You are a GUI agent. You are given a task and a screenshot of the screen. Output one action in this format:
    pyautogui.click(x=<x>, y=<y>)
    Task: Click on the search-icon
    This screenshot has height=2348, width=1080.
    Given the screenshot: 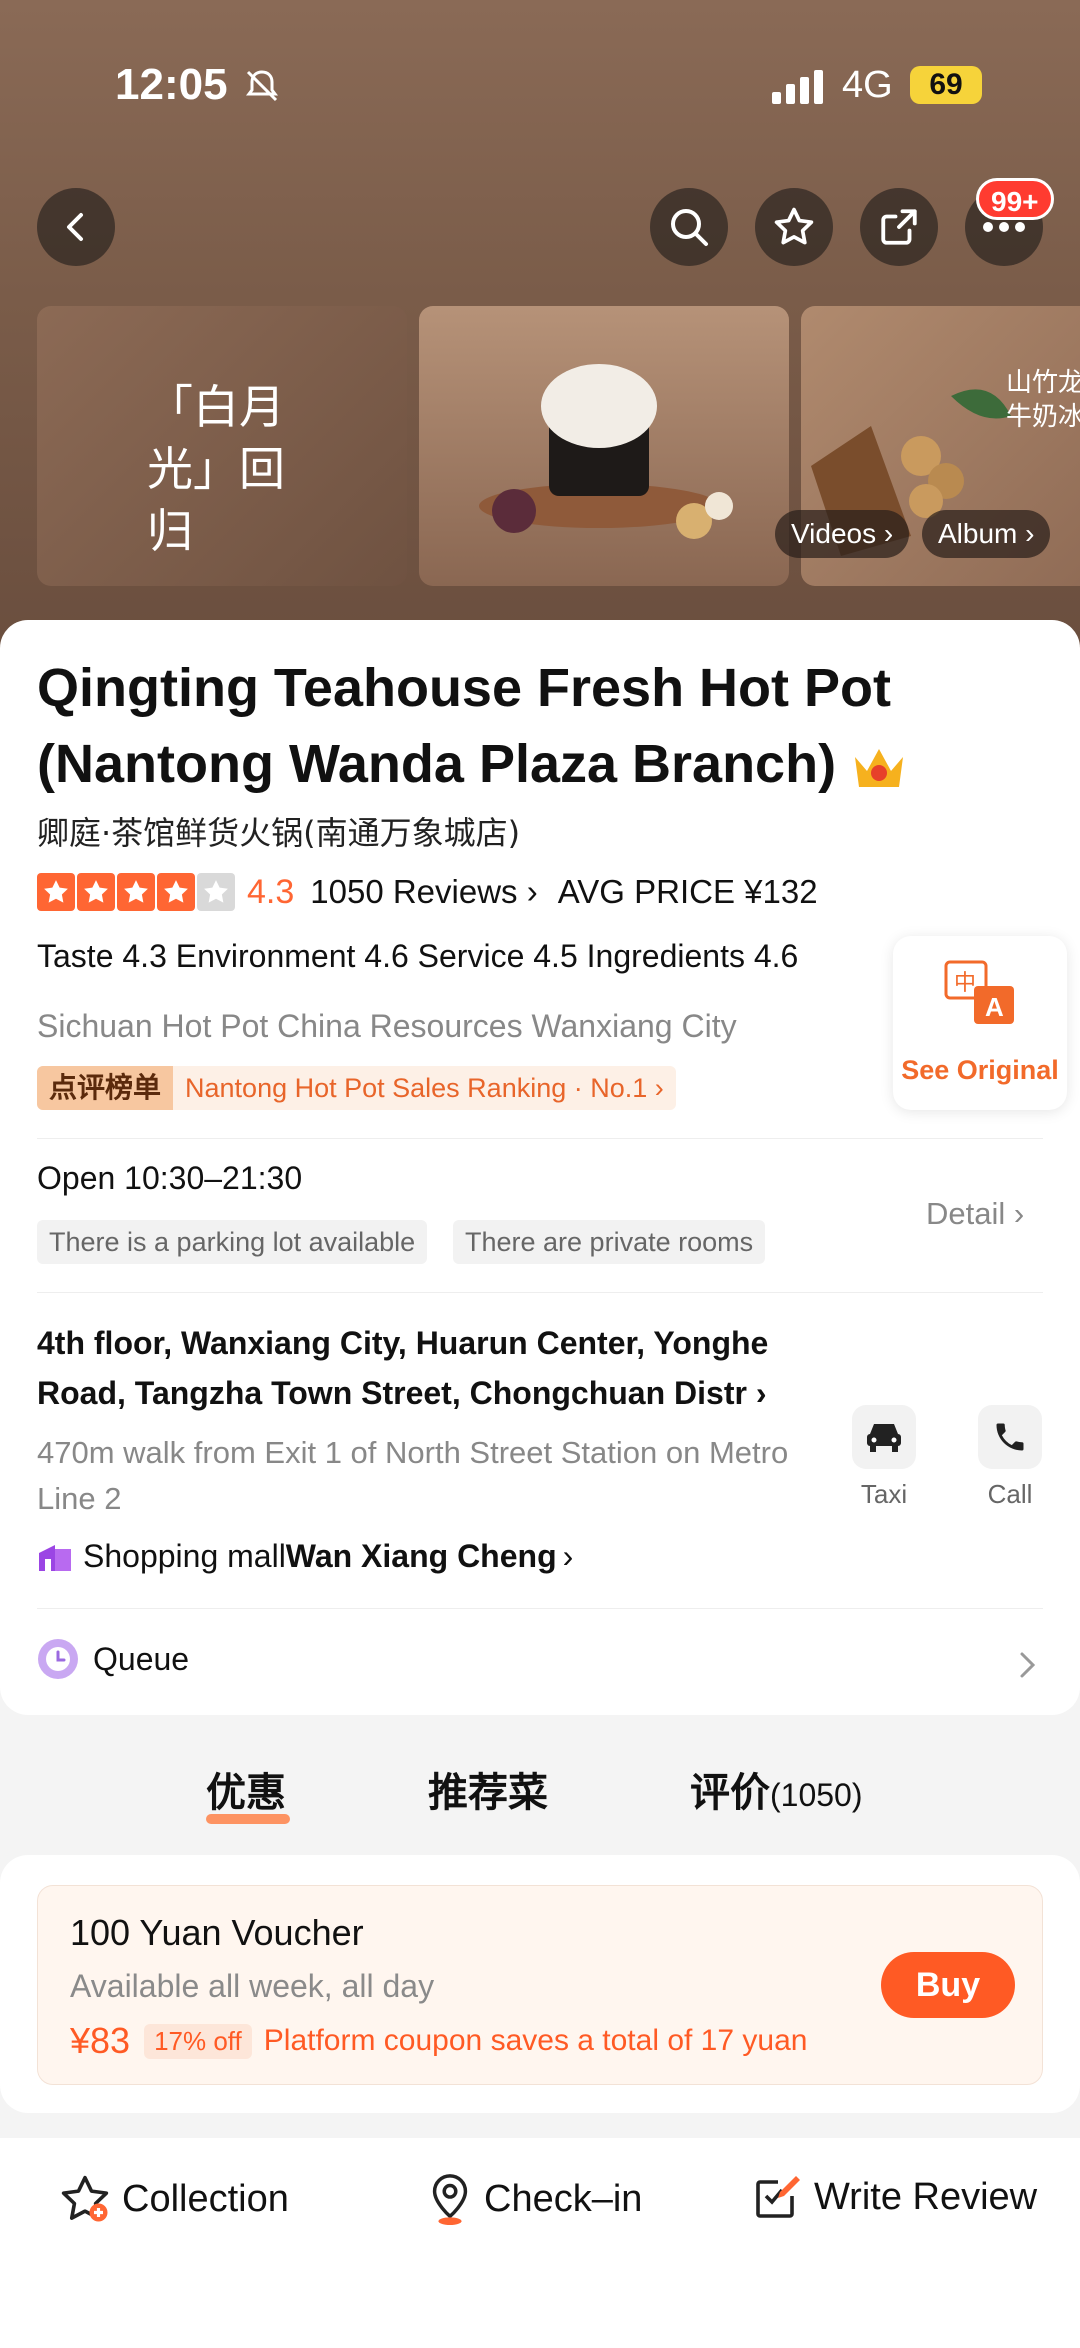 What is the action you would take?
    pyautogui.click(x=689, y=227)
    